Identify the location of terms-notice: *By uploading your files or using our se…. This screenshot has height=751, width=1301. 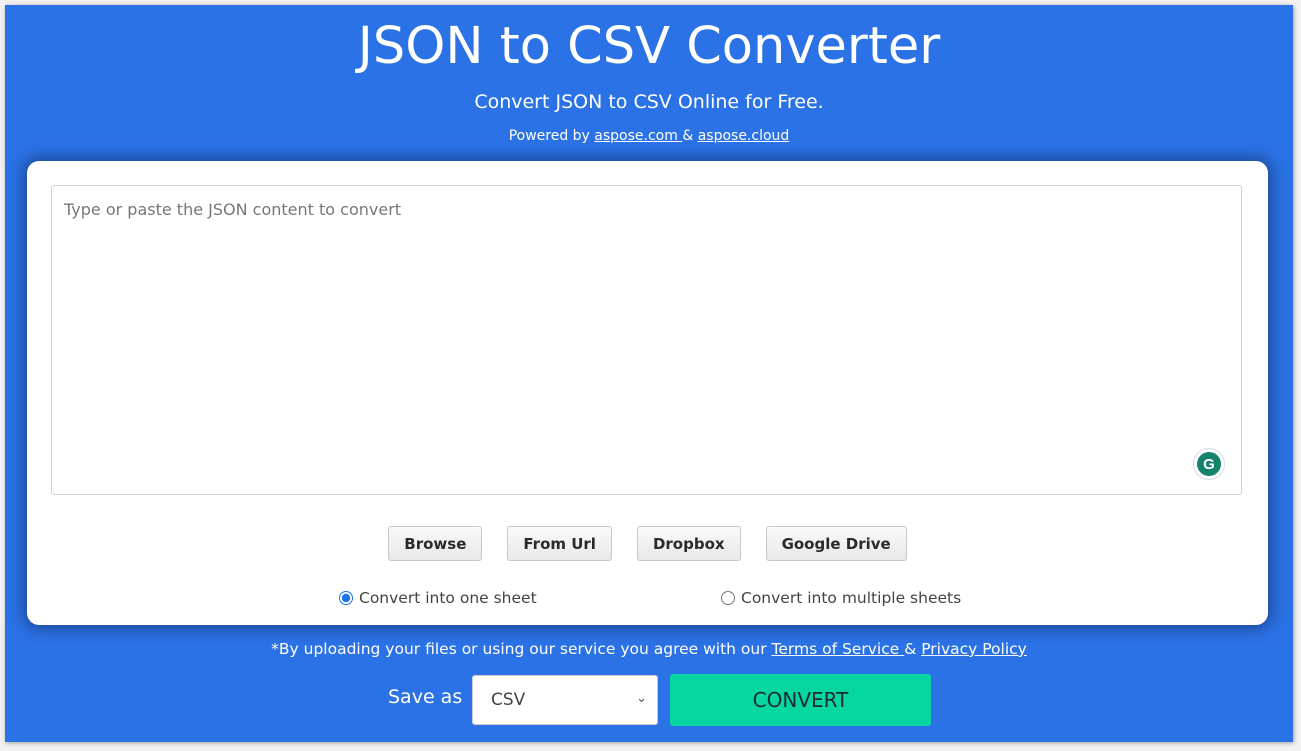
(649, 649).